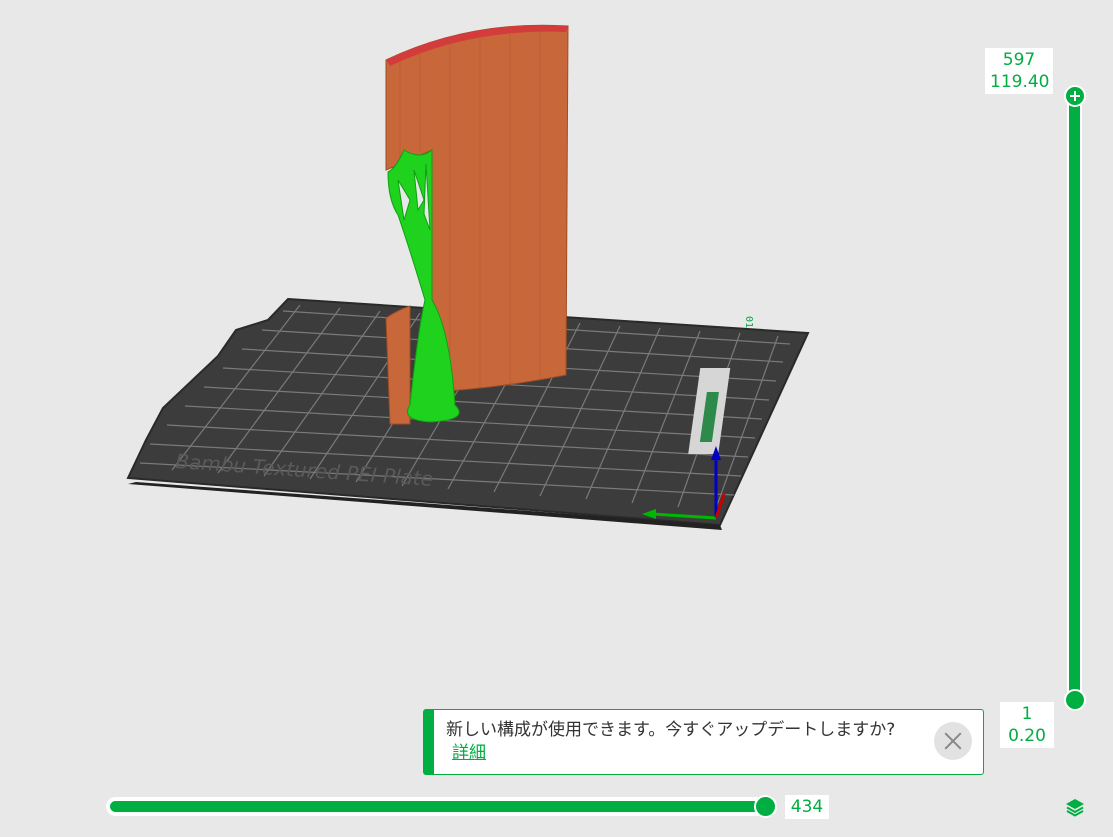  What do you see at coordinates (434, 806) in the screenshot?
I see `move-slider-fill` at bounding box center [434, 806].